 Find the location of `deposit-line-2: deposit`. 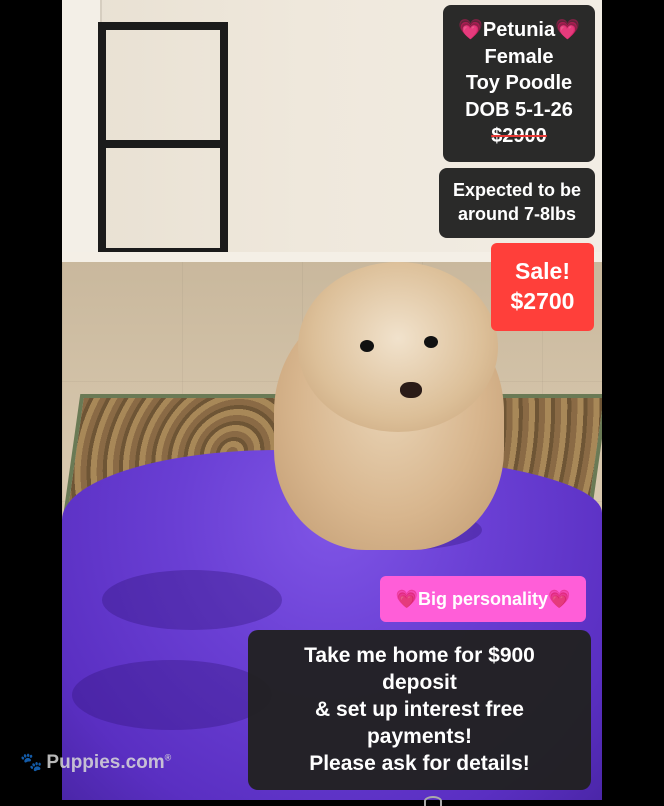

deposit-line-2: deposit is located at coordinates (419, 682).